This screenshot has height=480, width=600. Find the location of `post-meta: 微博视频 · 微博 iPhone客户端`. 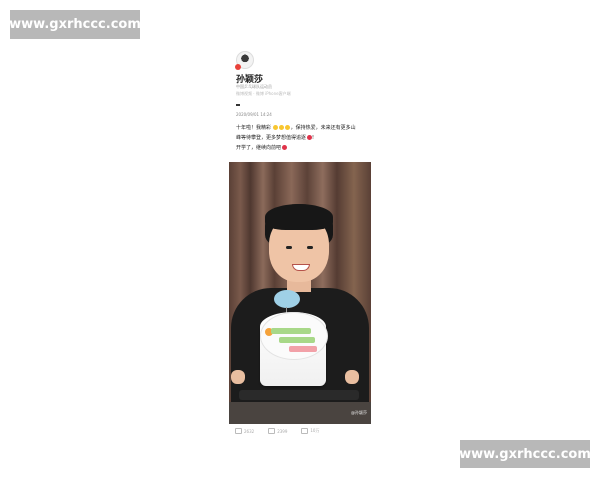

post-meta: 微博视频 · 微博 iPhone客户端 is located at coordinates (263, 93).